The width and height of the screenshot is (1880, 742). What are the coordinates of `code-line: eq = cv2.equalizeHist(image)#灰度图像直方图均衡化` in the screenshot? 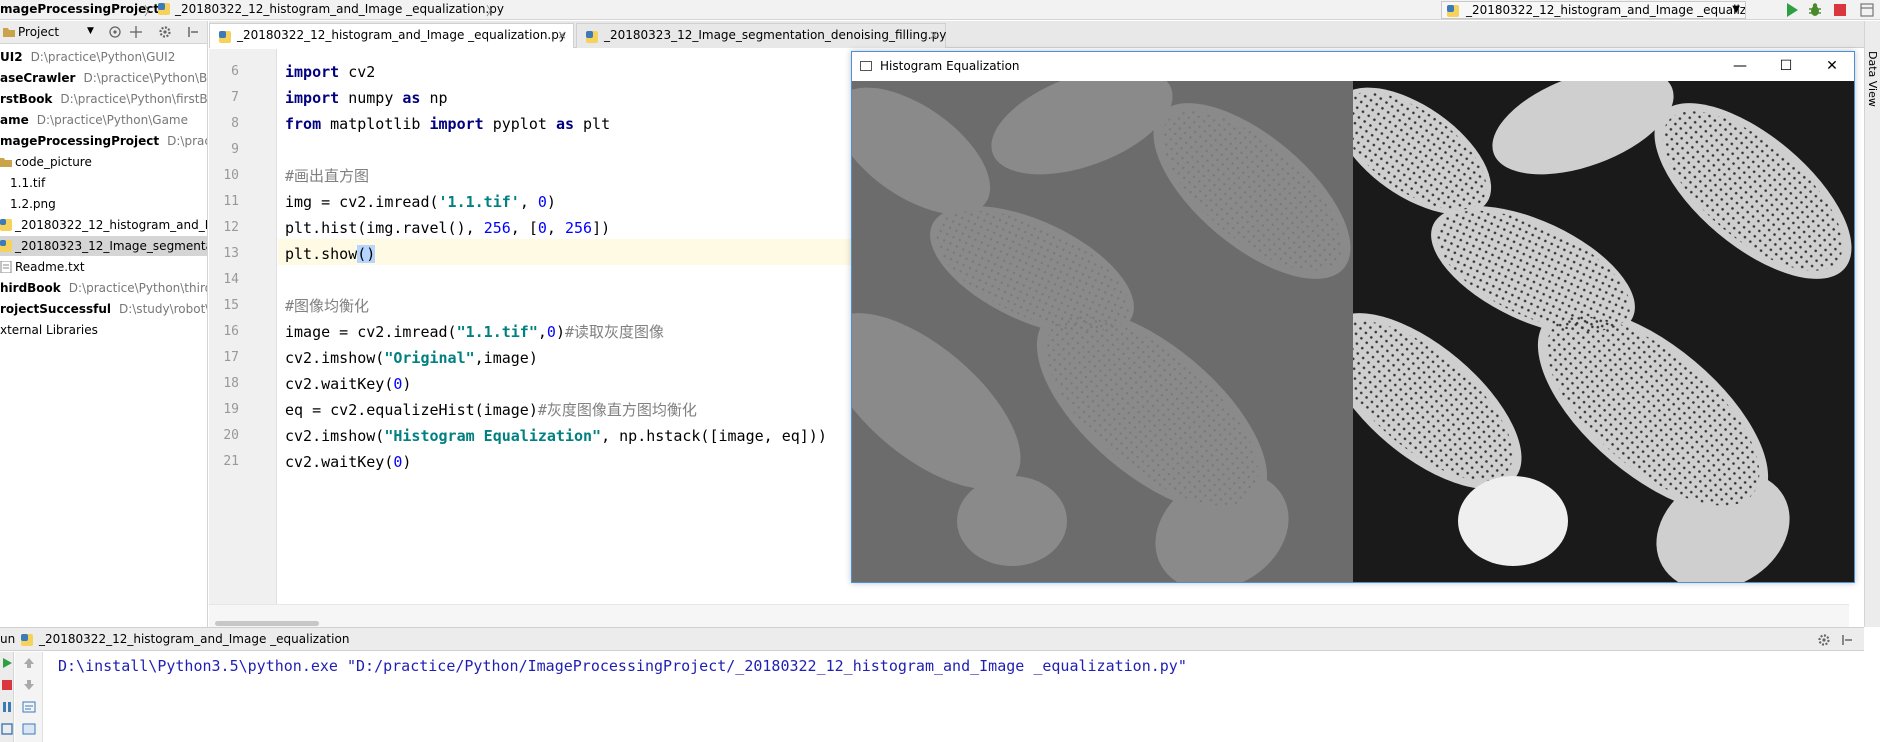 It's located at (491, 410).